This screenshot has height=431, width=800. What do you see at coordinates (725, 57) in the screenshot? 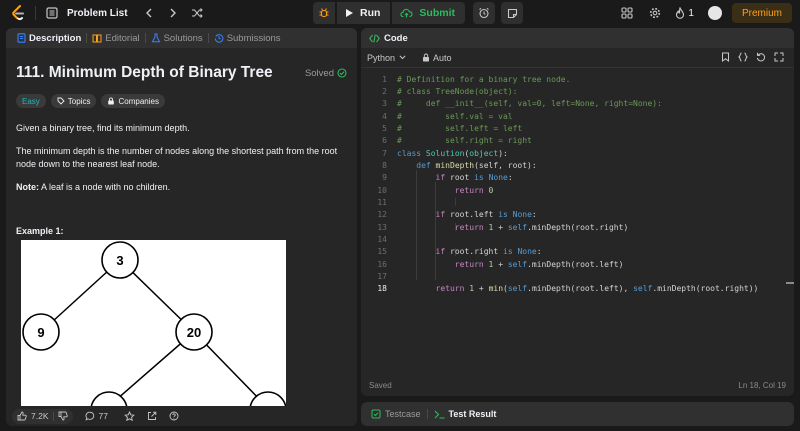
I see `bookmark-icon` at bounding box center [725, 57].